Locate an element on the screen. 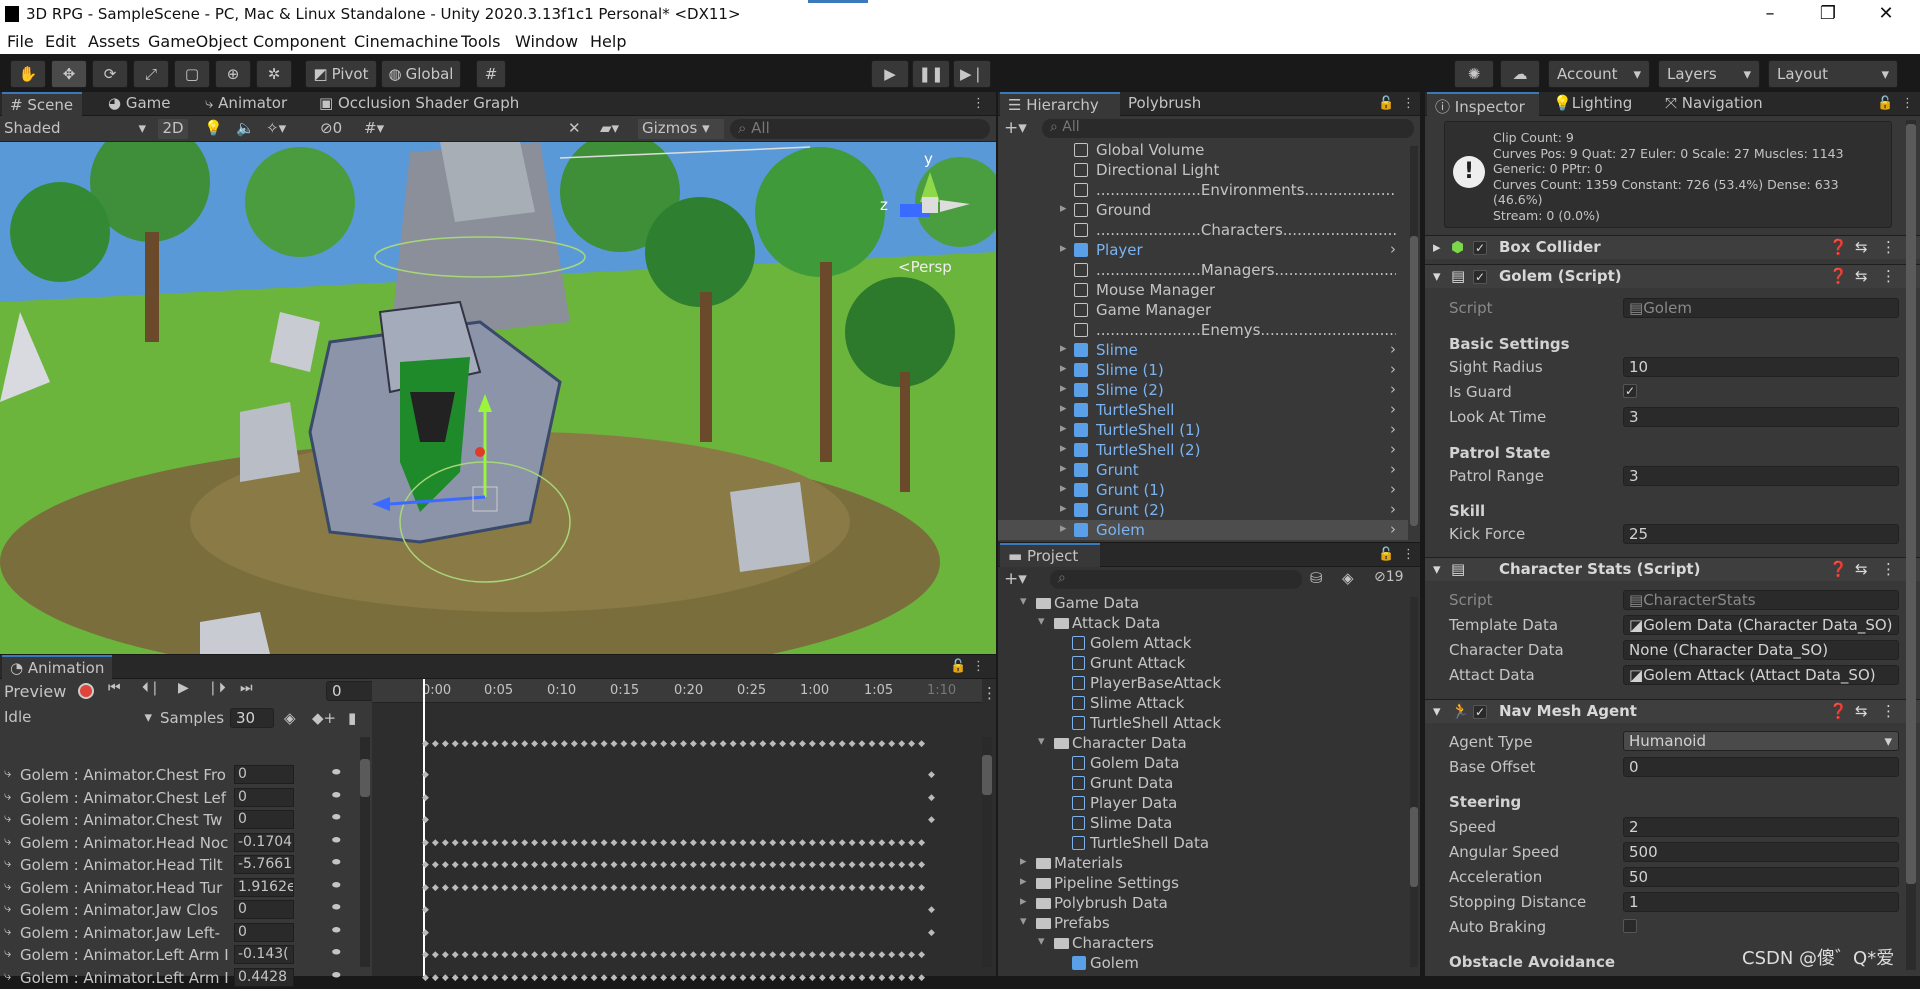 The image size is (1920, 989). hidden-objects-icon: ⊘0 is located at coordinates (331, 128).